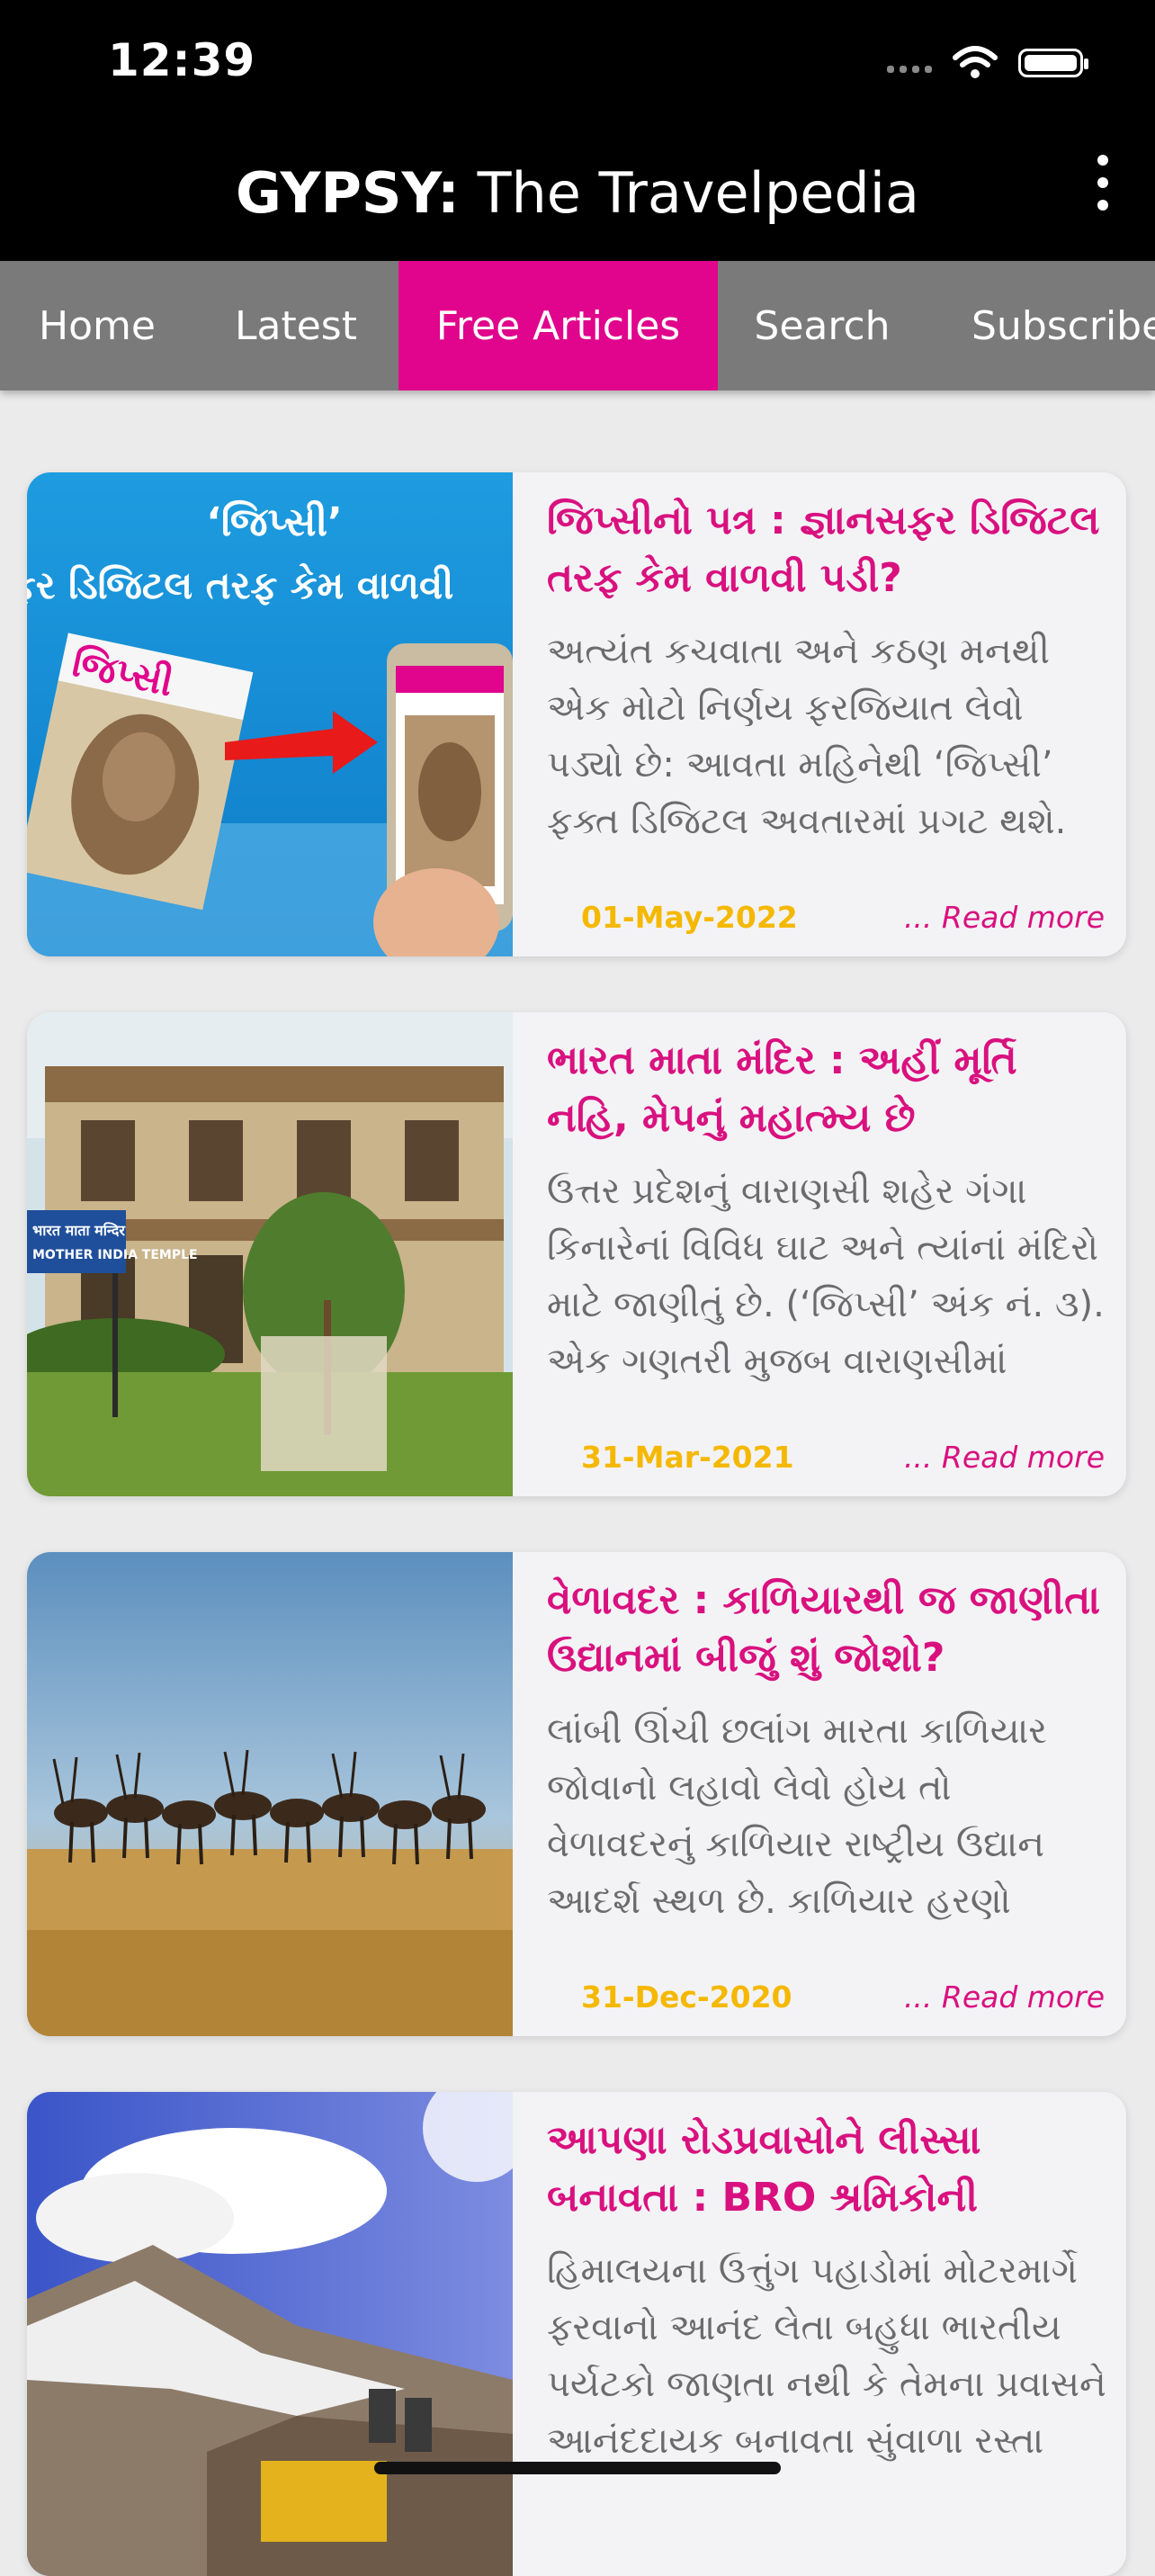 This screenshot has height=2576, width=1155. I want to click on tab-subscribe: Subscribe, so click(1041, 326).